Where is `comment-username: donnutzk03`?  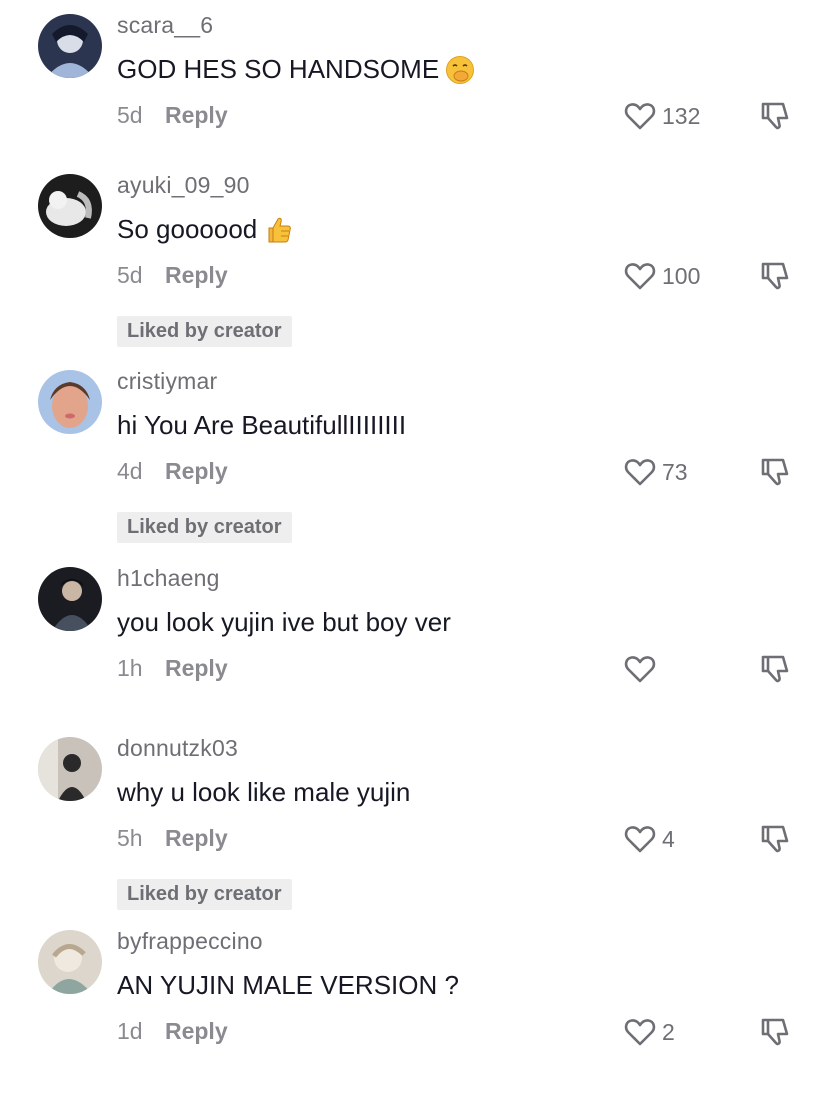
comment-username: donnutzk03 is located at coordinates (177, 748).